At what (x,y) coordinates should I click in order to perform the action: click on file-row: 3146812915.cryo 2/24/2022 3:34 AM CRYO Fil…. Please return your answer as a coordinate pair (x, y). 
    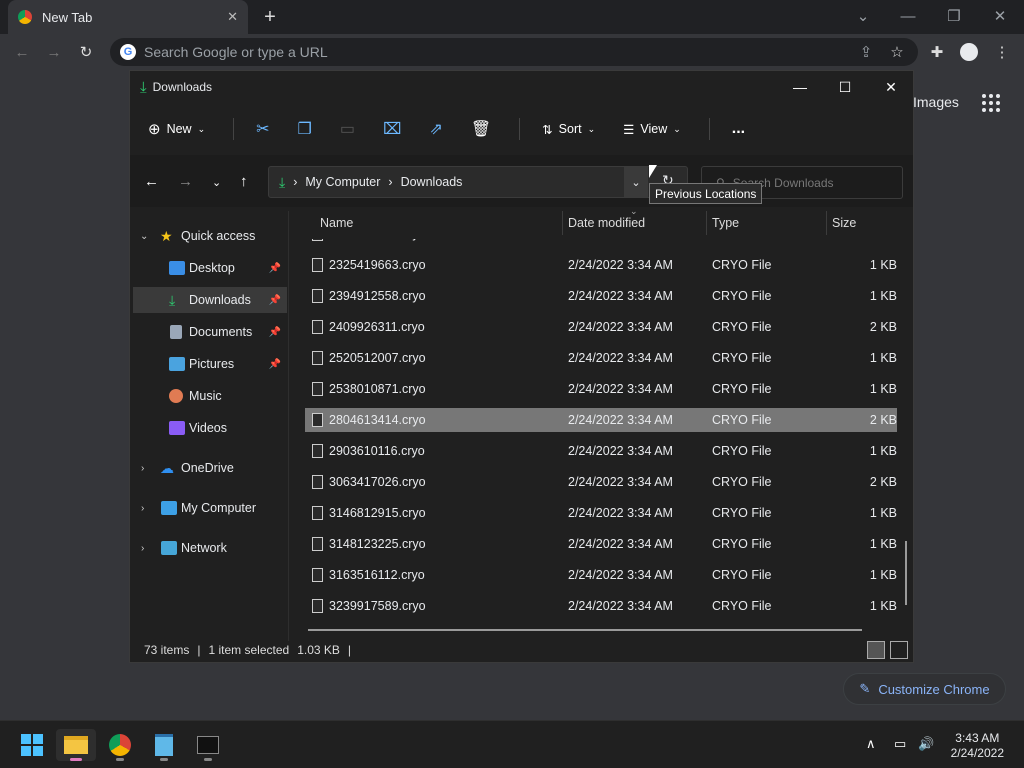
    Looking at the image, I should click on (601, 513).